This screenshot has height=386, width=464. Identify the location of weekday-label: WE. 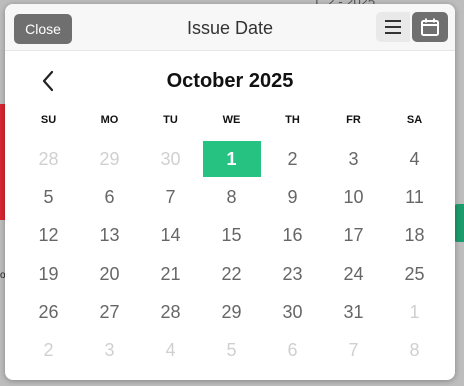
(231, 120).